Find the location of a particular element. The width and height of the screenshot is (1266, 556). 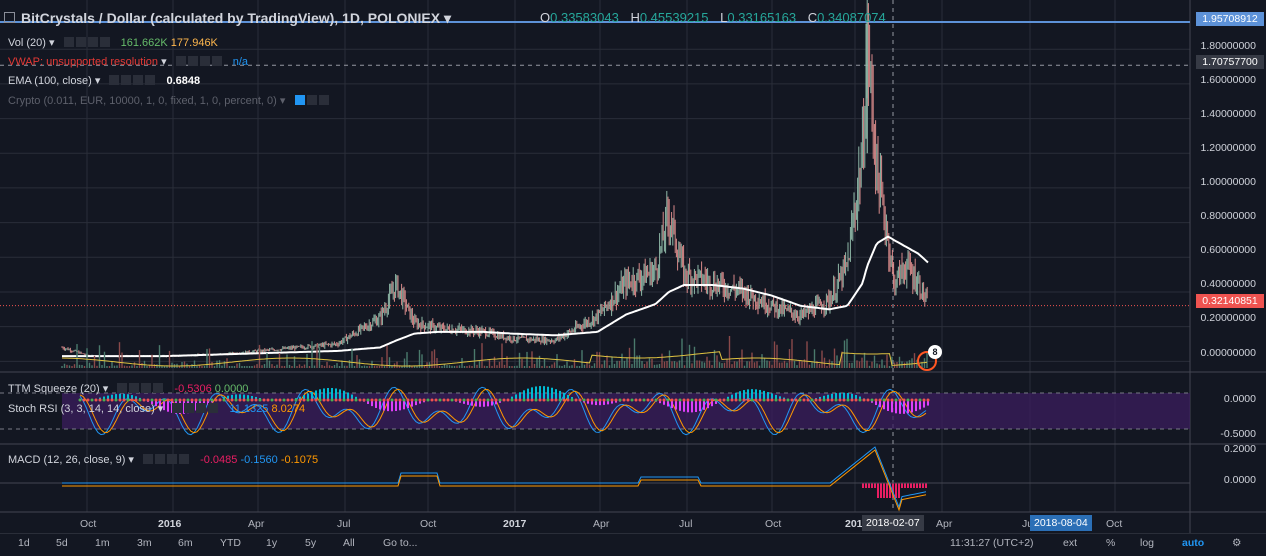

macd-buttons is located at coordinates (167, 460).